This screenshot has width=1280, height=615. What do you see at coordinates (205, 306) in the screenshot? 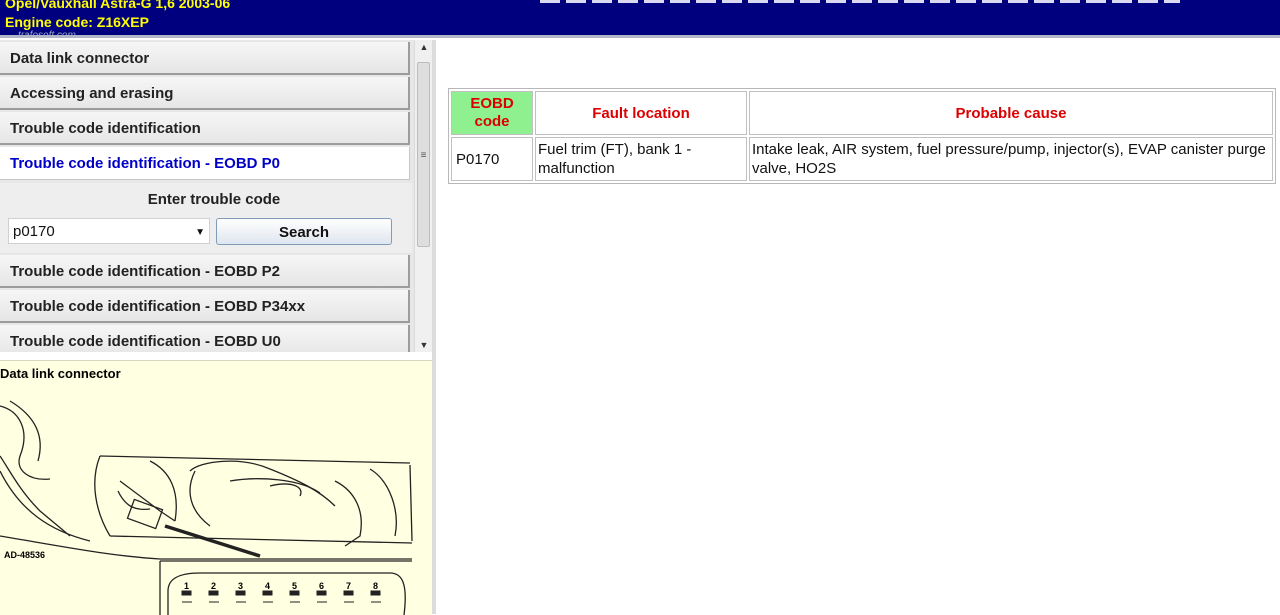
I see `nav-item-eobd-p34xx: Trouble code identification - EOBD P34xx` at bounding box center [205, 306].